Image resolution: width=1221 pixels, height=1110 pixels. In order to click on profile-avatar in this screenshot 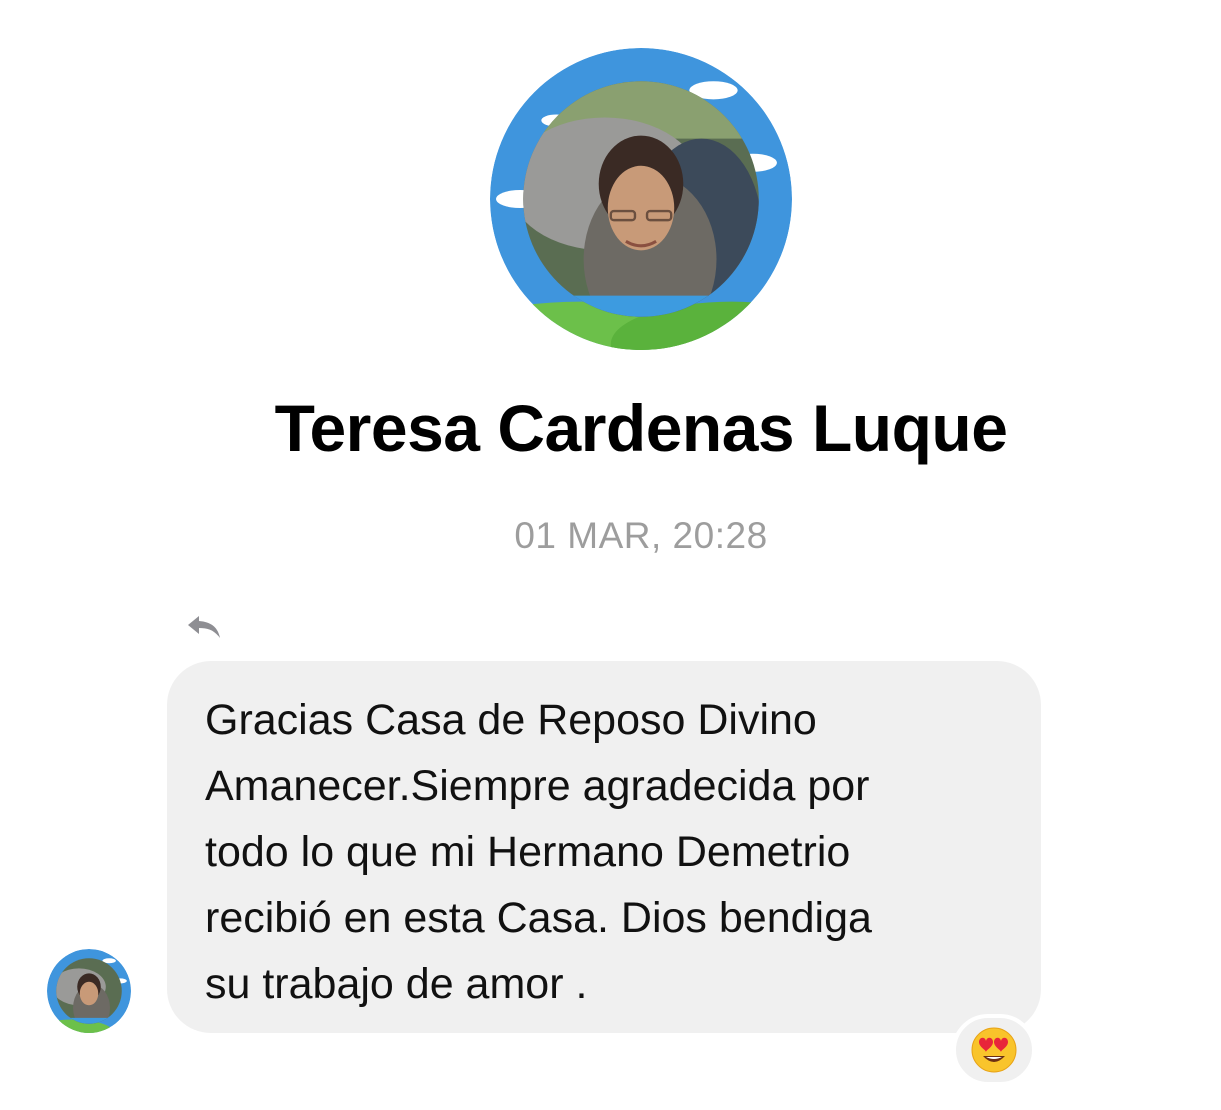, I will do `click(641, 199)`.